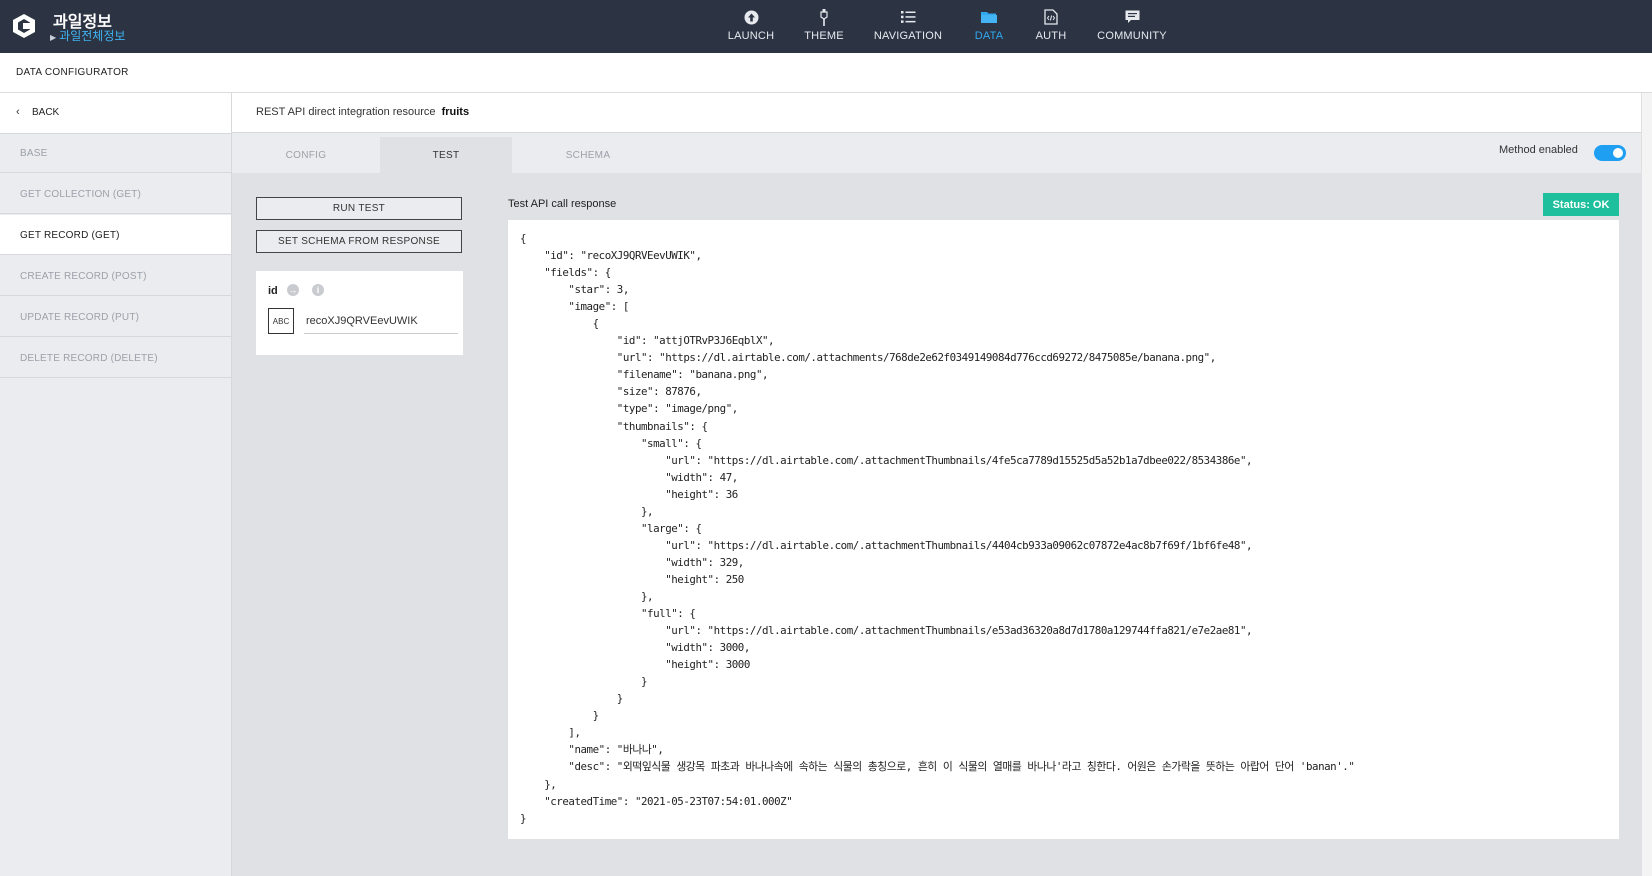 This screenshot has width=1652, height=876. Describe the element at coordinates (908, 36) in the screenshot. I see `nav-navigation-label: NAVIGATION` at that location.